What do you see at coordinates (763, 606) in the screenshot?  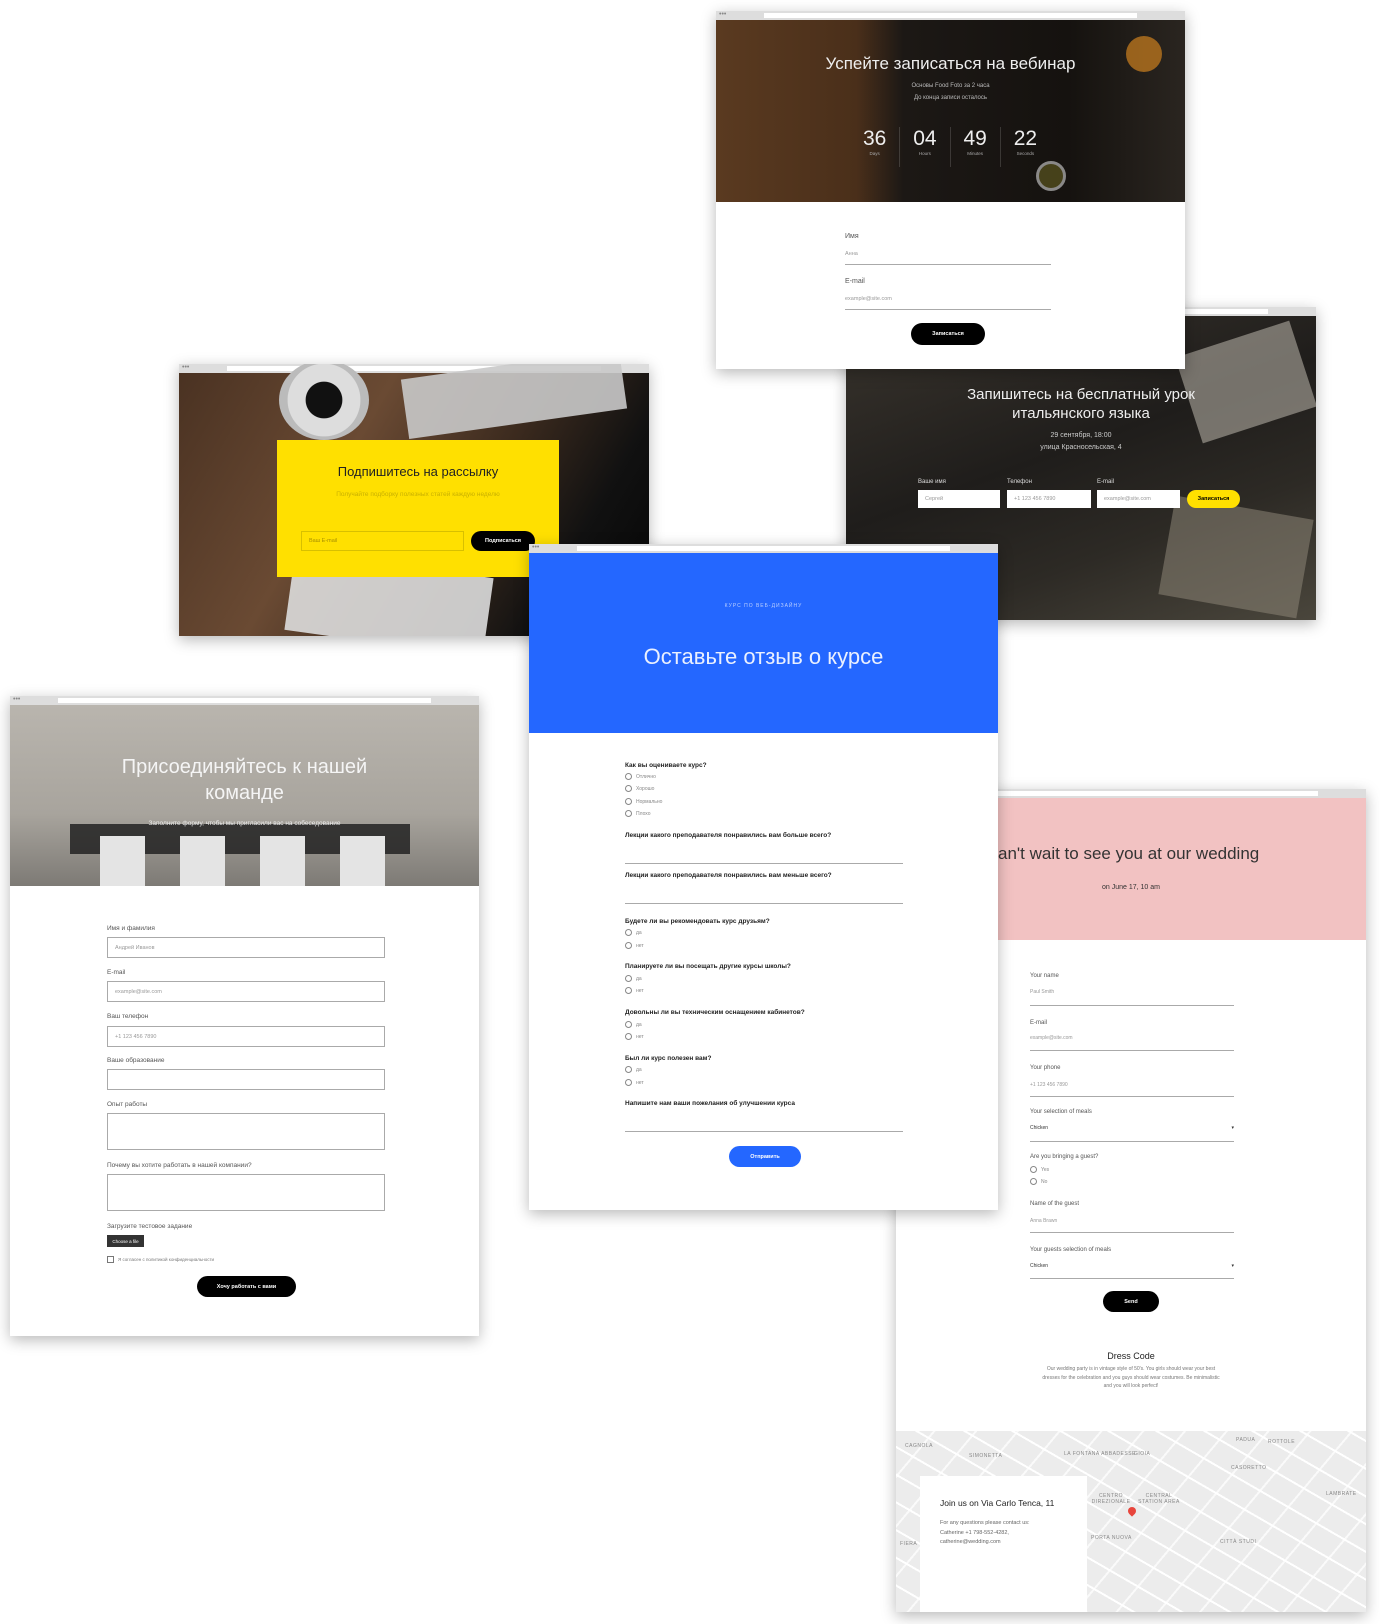 I see `course-eyebrow: КУРС ПО ВЕБ-ДИЗАЙНУ` at bounding box center [763, 606].